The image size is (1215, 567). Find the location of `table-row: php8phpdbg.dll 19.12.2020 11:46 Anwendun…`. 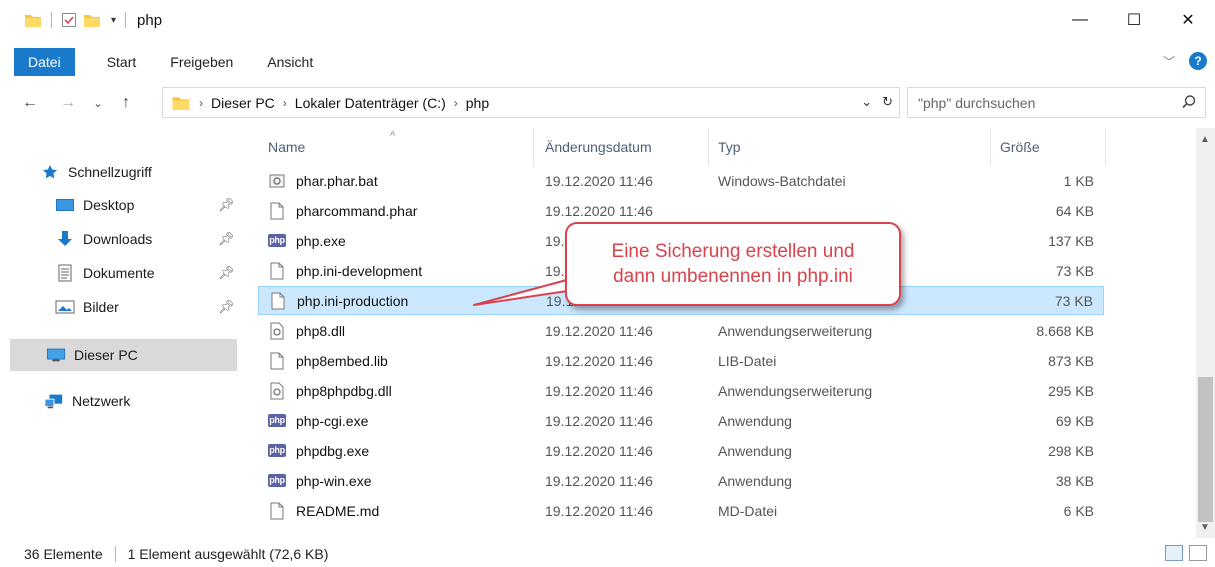

table-row: php8phpdbg.dll 19.12.2020 11:46 Anwendun… is located at coordinates (681, 390).